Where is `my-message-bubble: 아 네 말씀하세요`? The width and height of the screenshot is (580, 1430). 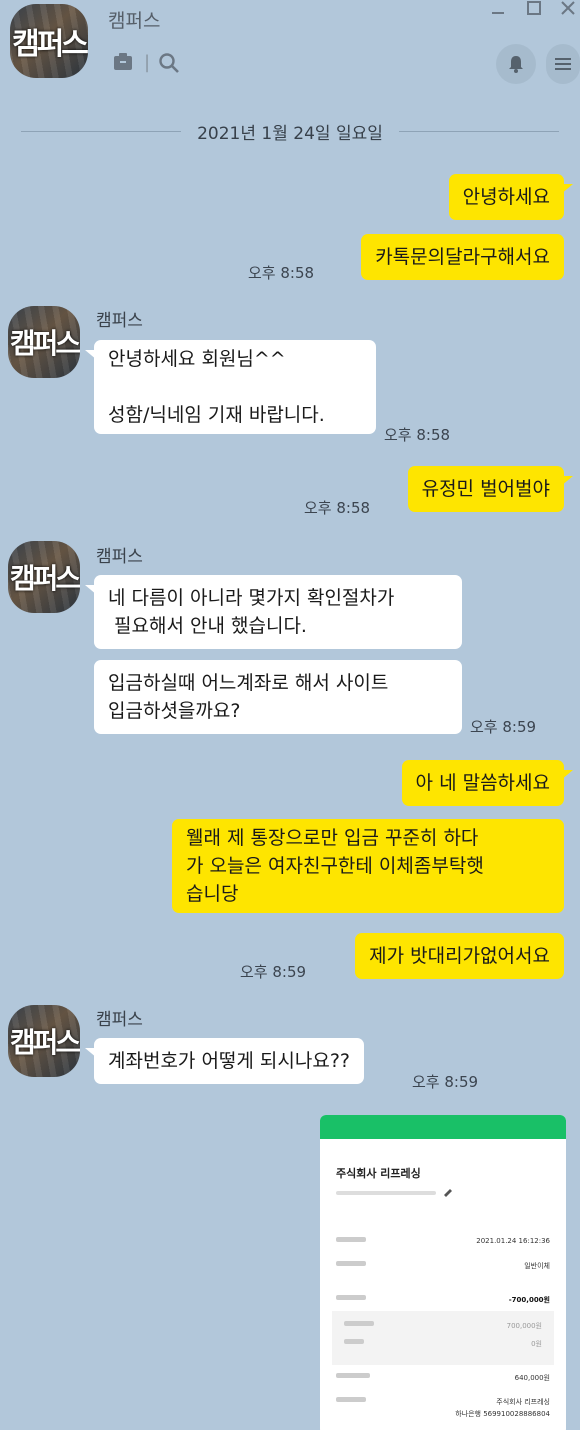 my-message-bubble: 아 네 말씀하세요 is located at coordinates (487, 783).